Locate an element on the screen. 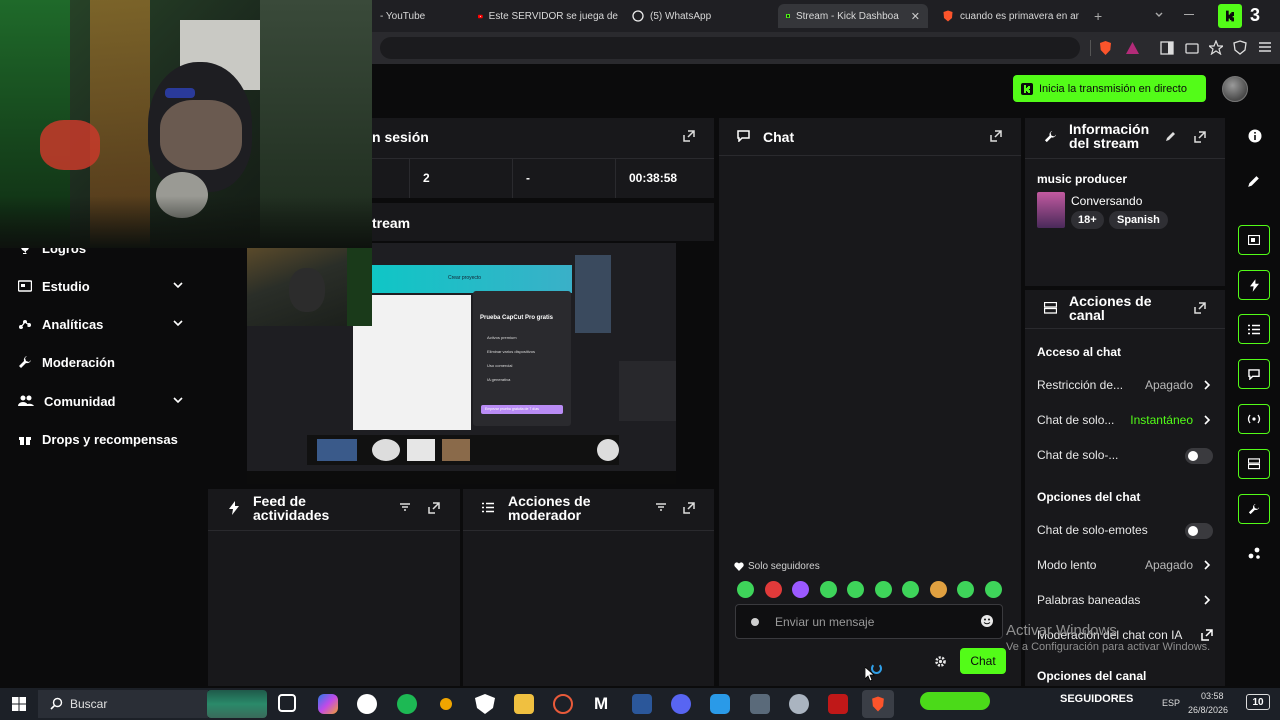 This screenshot has width=1280, height=720. brave-shield-icon is located at coordinates (1105, 48).